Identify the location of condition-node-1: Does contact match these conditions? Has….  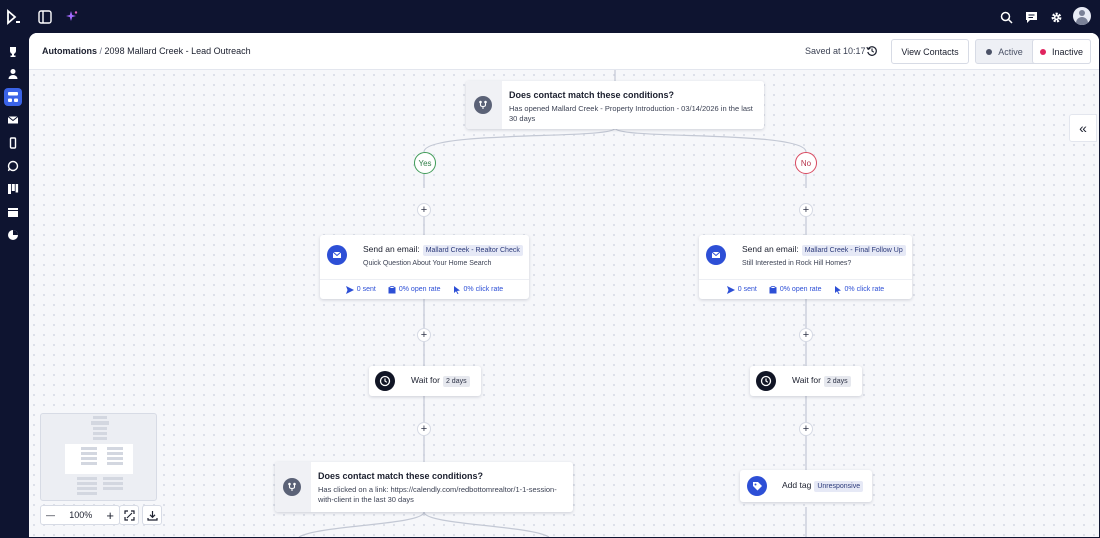
(615, 105).